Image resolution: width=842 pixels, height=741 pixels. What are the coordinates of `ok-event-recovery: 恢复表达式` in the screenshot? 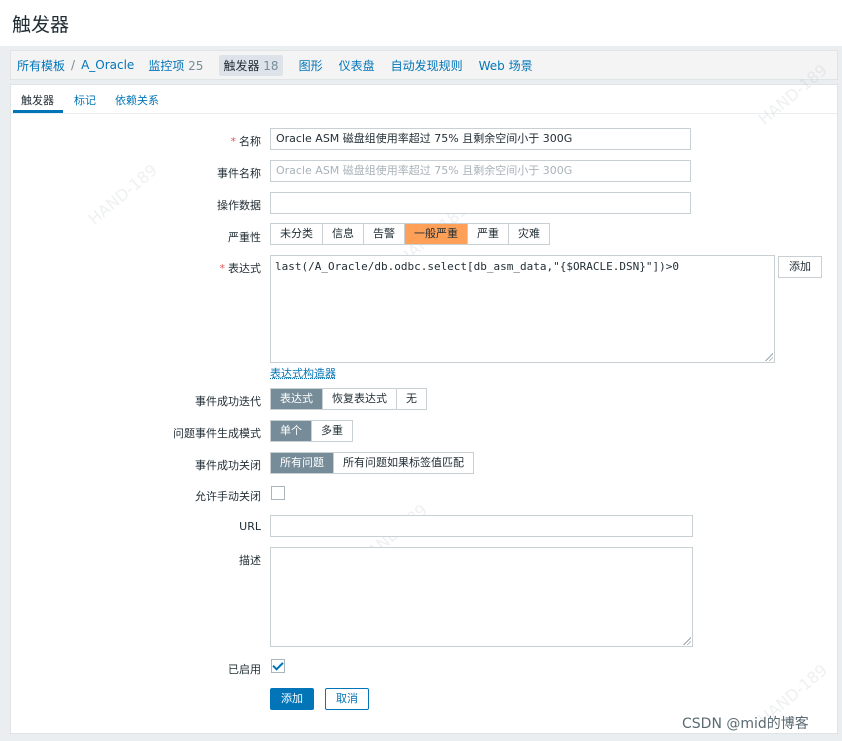 It's located at (360, 399).